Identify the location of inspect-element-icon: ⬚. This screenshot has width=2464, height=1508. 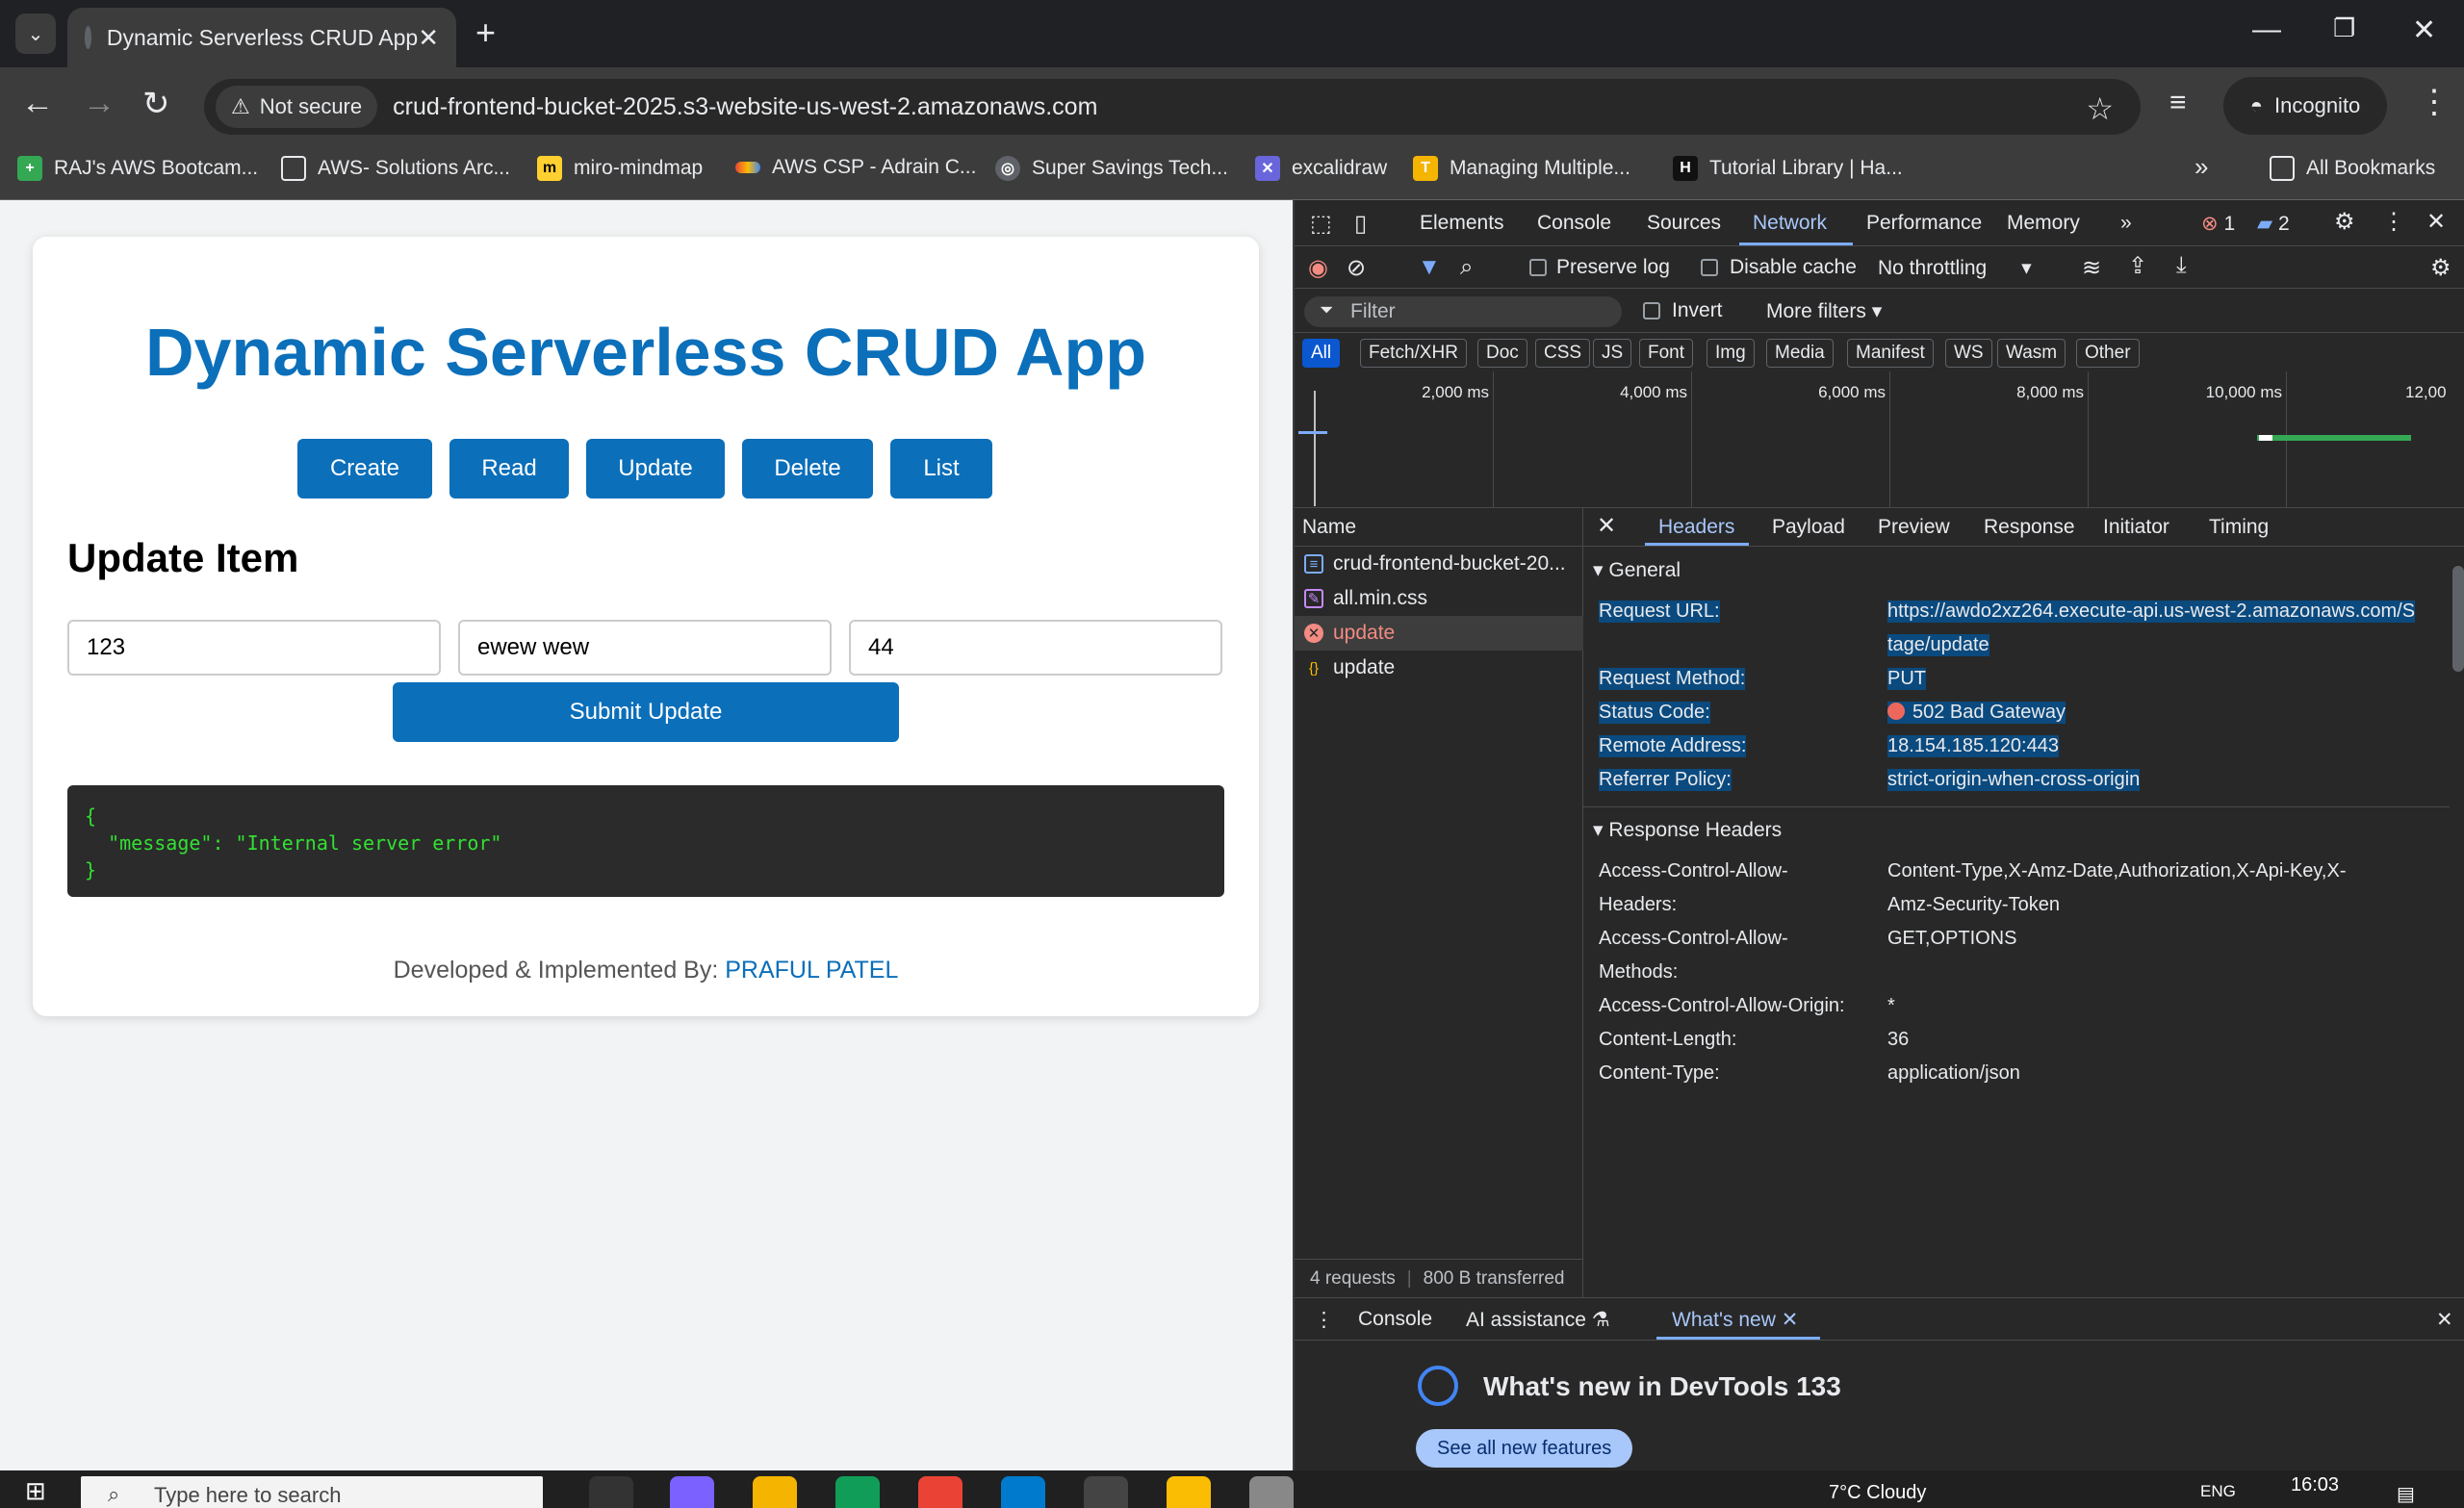
(1321, 224).